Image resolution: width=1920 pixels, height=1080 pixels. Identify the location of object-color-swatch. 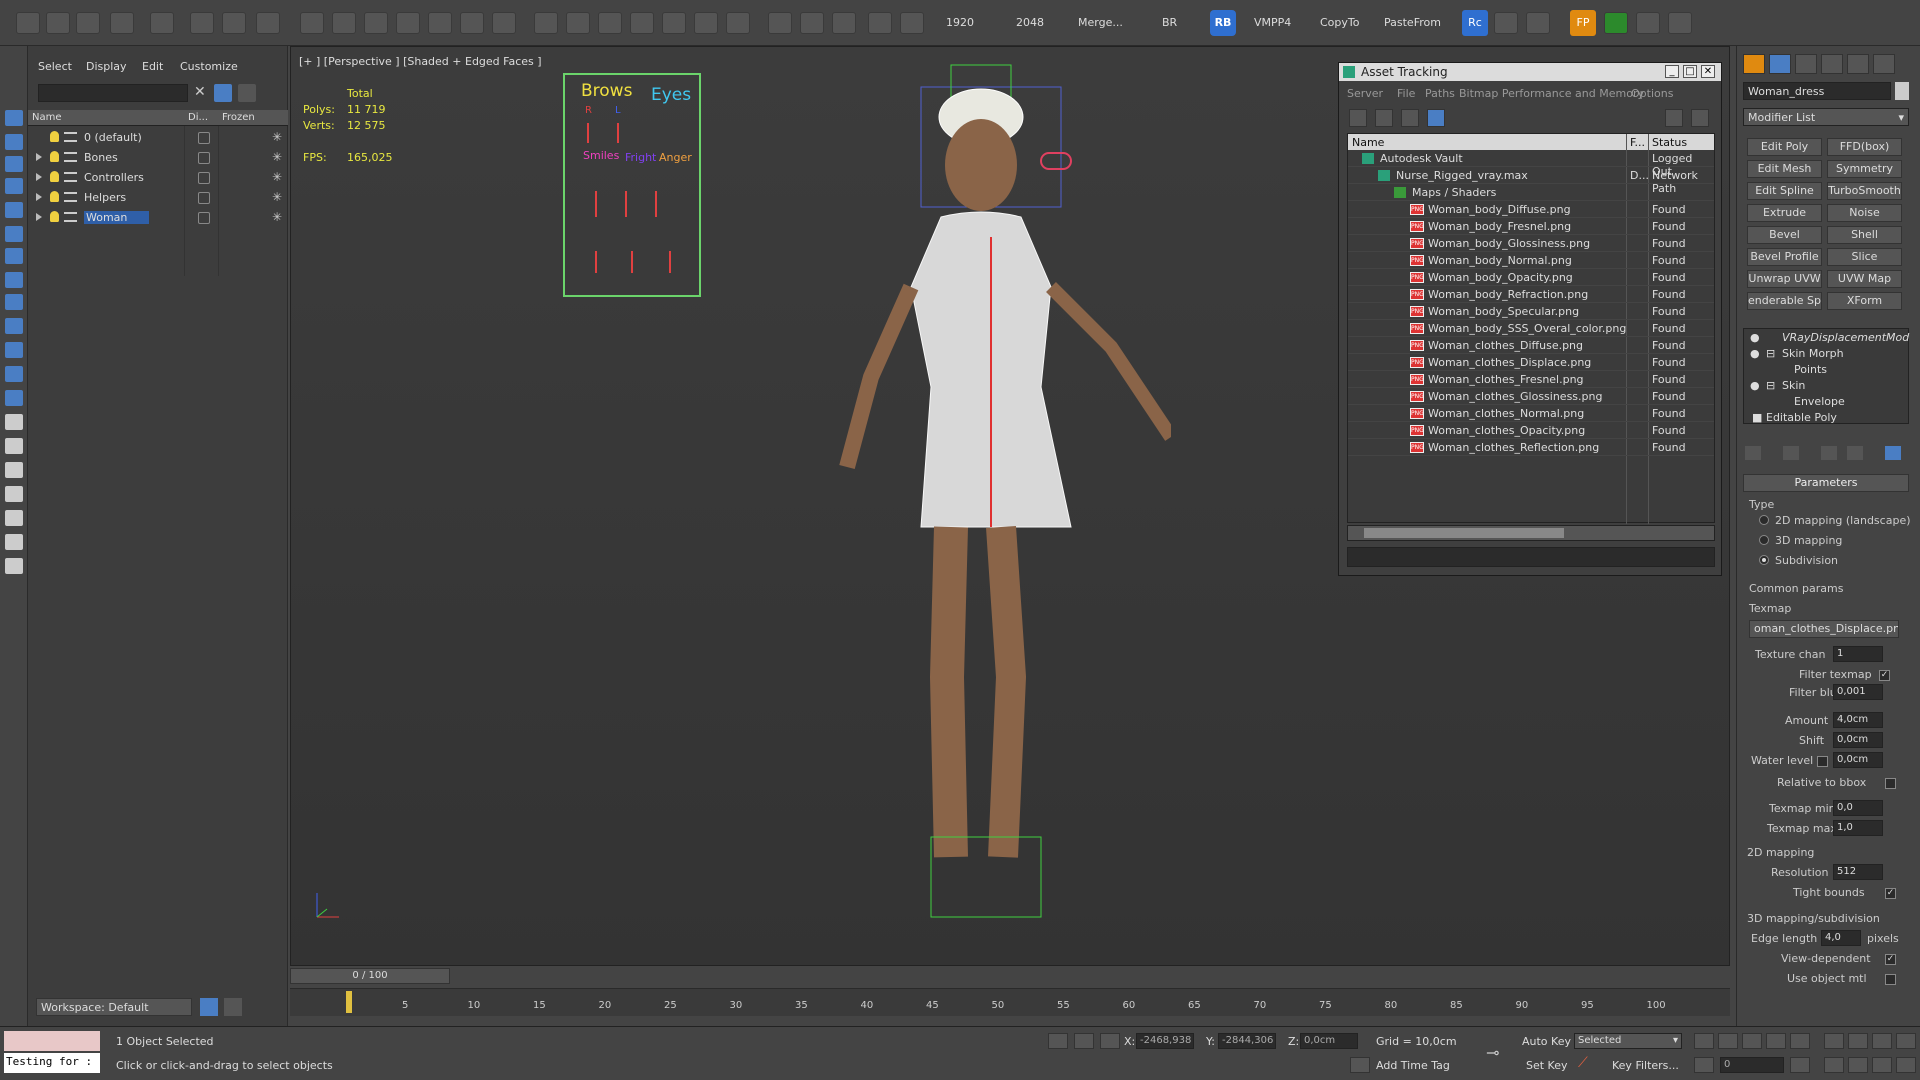
(1902, 91).